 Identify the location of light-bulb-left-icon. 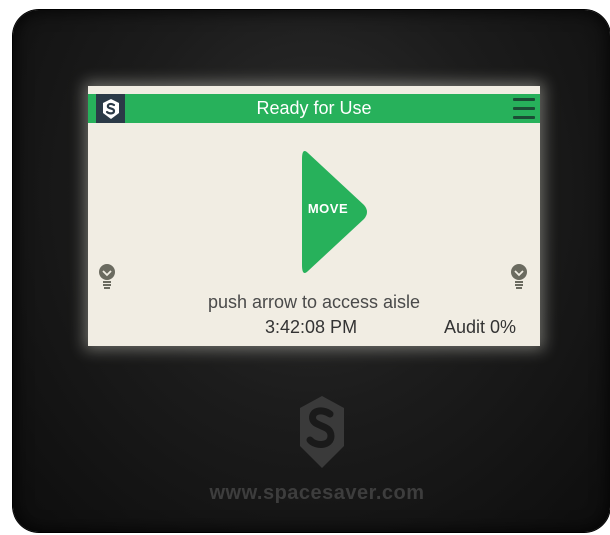
(107, 277).